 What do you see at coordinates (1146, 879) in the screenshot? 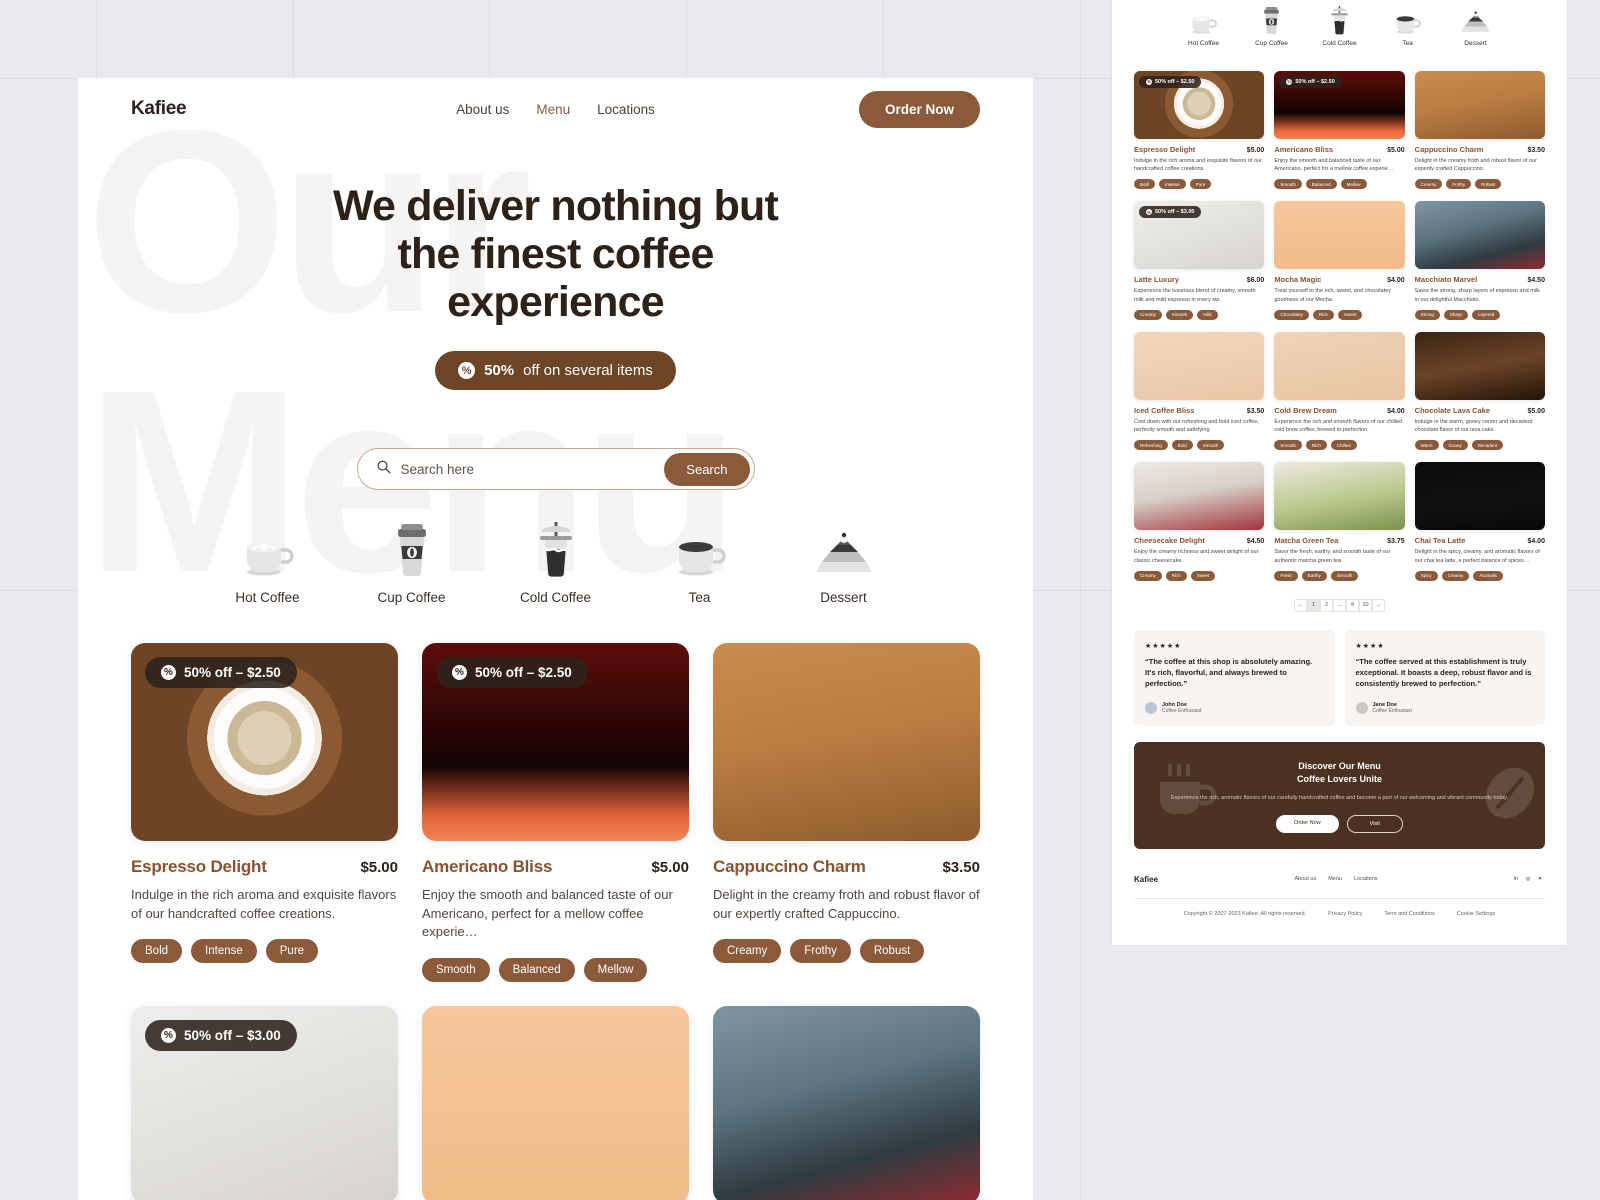
I see `footer-brand-logo: Kafiee` at bounding box center [1146, 879].